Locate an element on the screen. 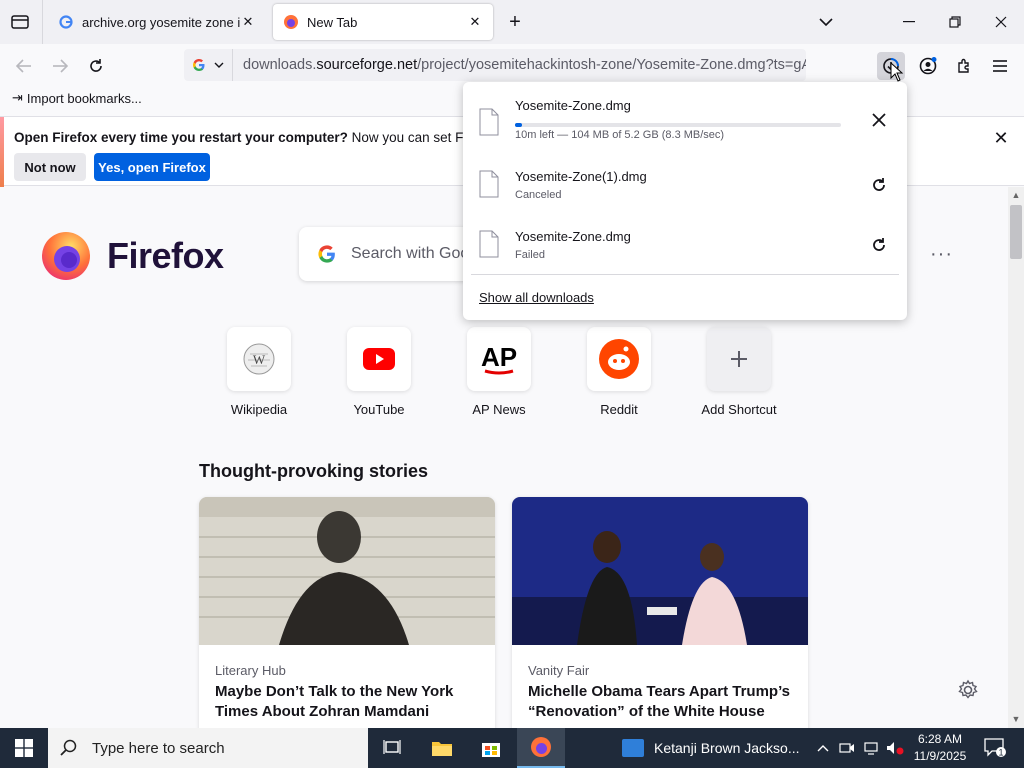 Image resolution: width=1024 pixels, height=768 pixels. extensions-button is located at coordinates (964, 66).